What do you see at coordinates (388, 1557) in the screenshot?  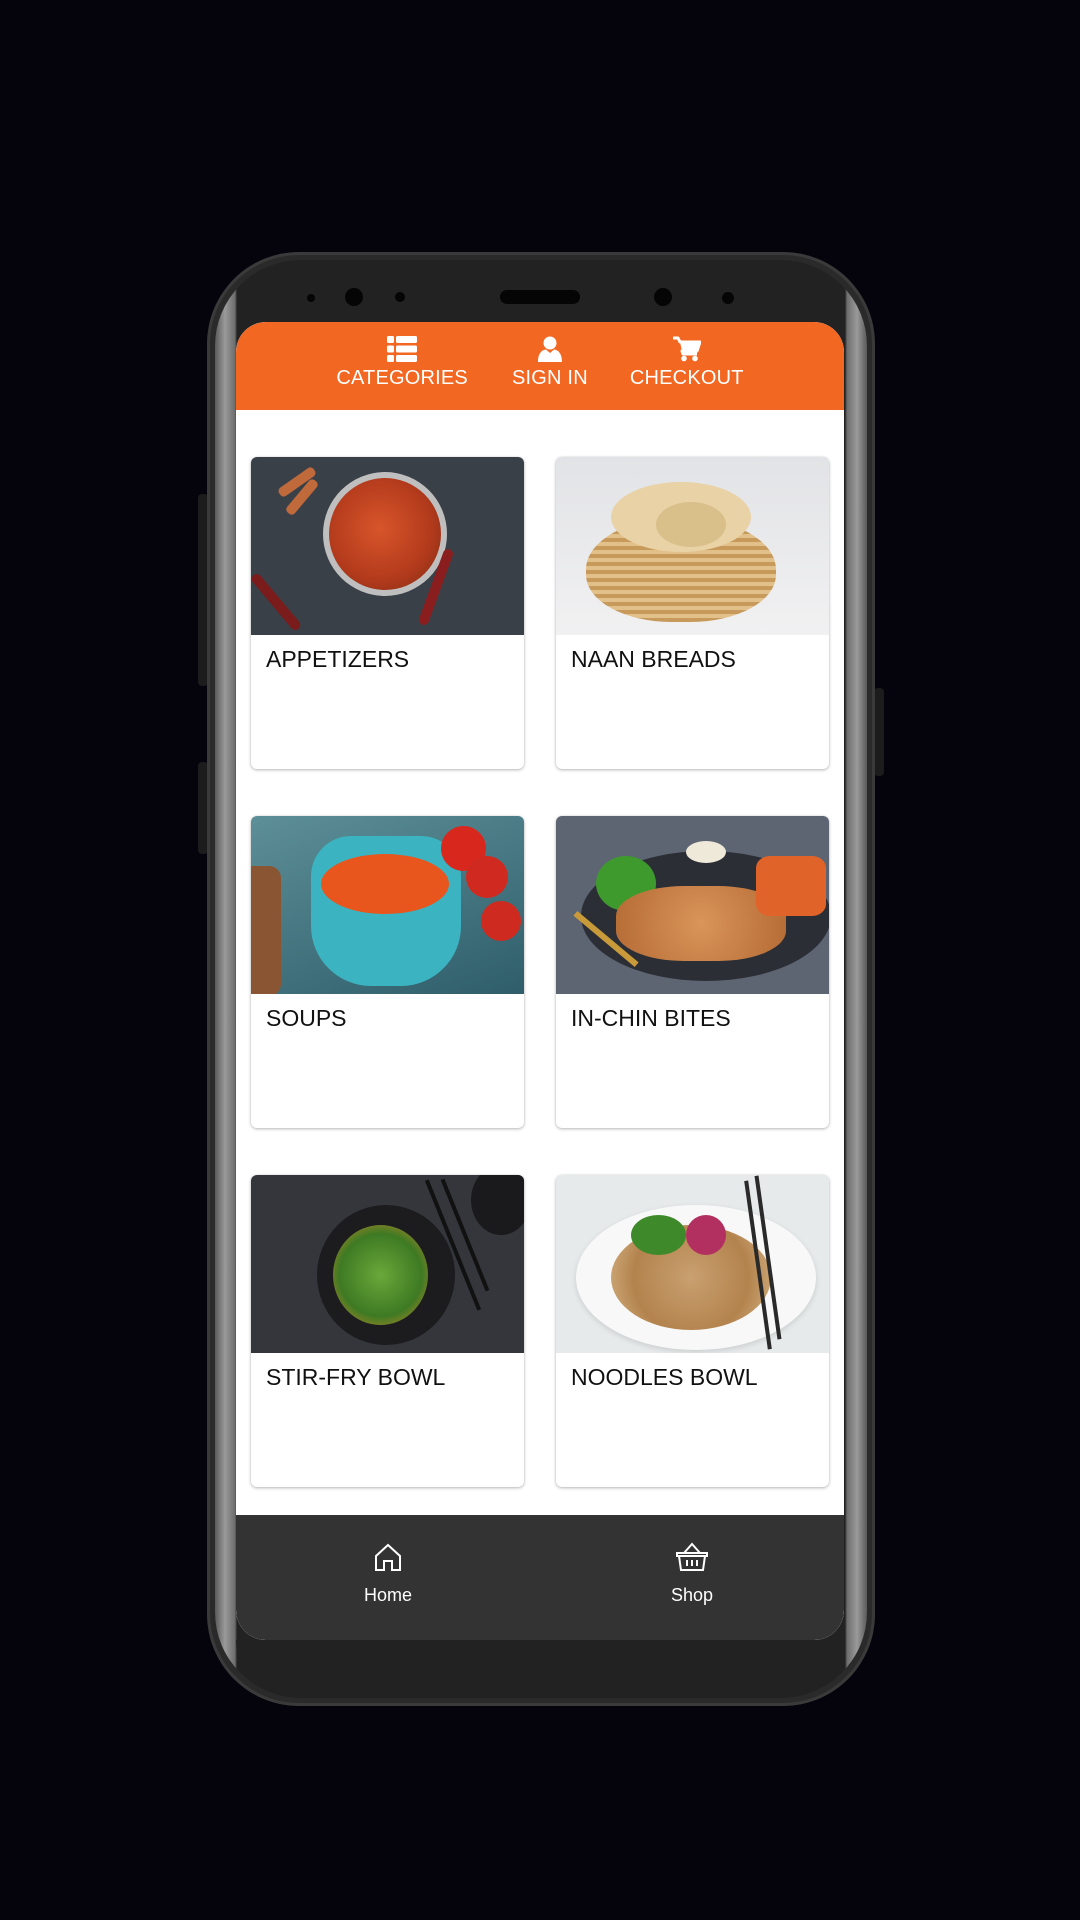 I see `home-icon` at bounding box center [388, 1557].